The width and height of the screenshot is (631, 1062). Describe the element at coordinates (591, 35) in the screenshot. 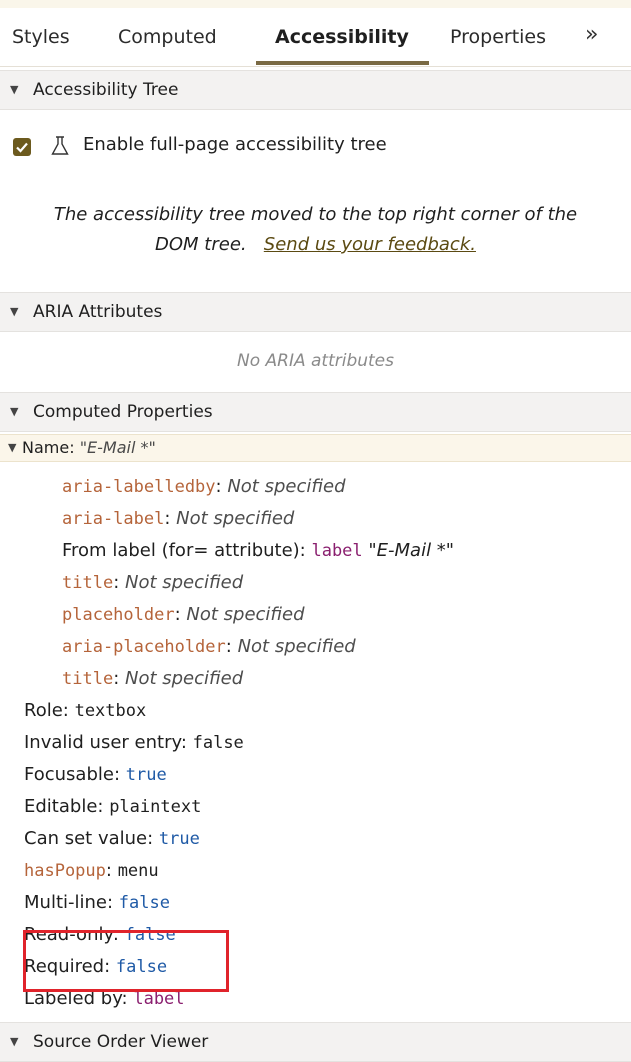

I see `more-tabs-chevron-icon: »` at that location.